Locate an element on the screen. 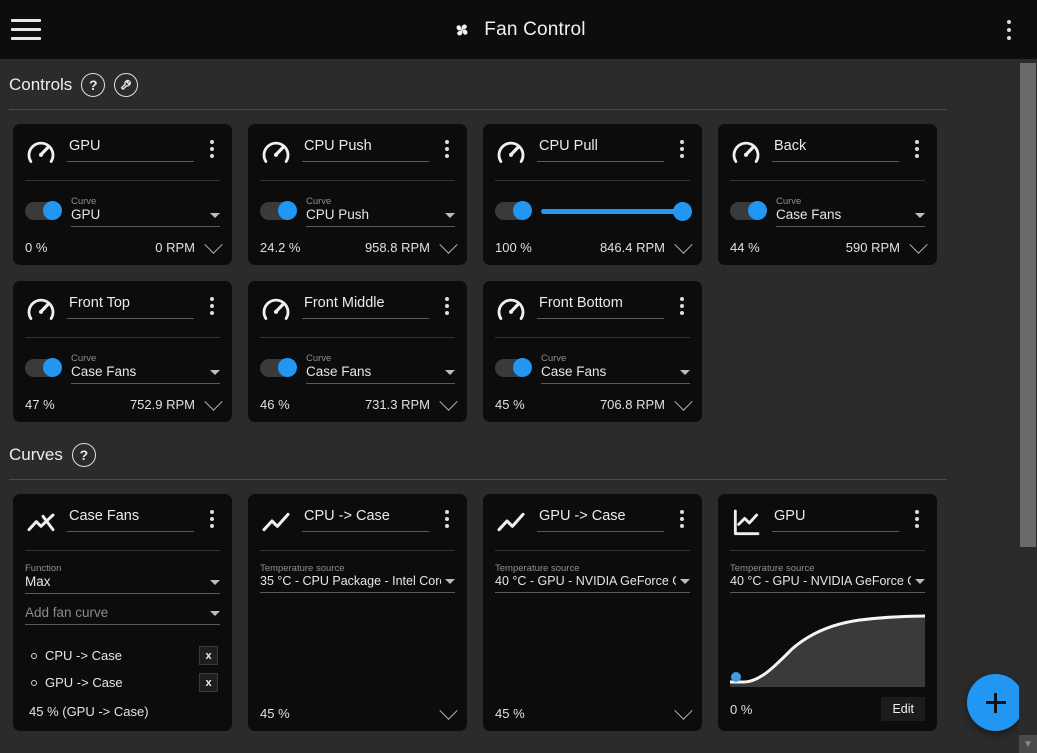 The image size is (1037, 753). card-title: Case Fans is located at coordinates (130, 519).